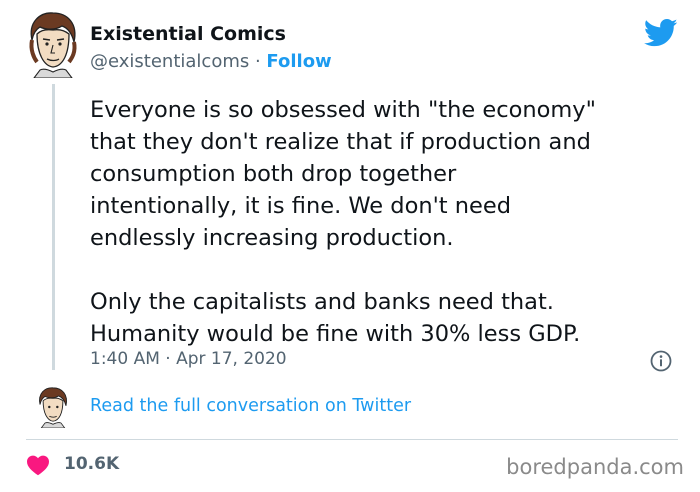 Image resolution: width=700 pixels, height=492 pixels. What do you see at coordinates (231, 359) in the screenshot?
I see `tweet-date: Apr 17, 2020` at bounding box center [231, 359].